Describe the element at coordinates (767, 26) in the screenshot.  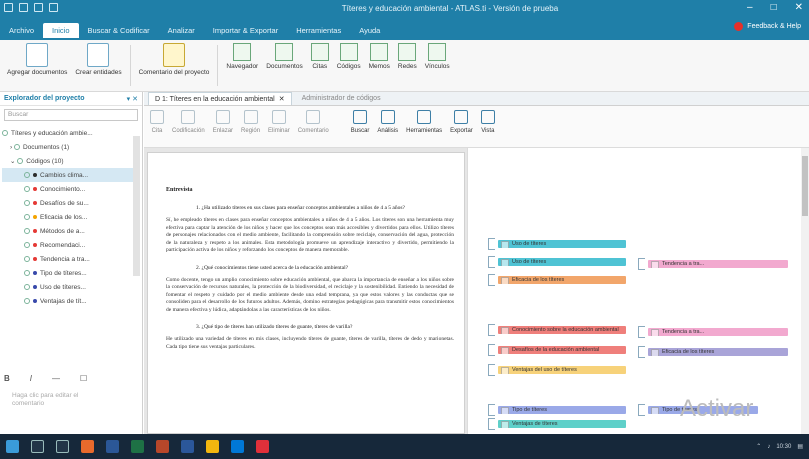
I see `feedback-area: Feedback & Help` at that location.